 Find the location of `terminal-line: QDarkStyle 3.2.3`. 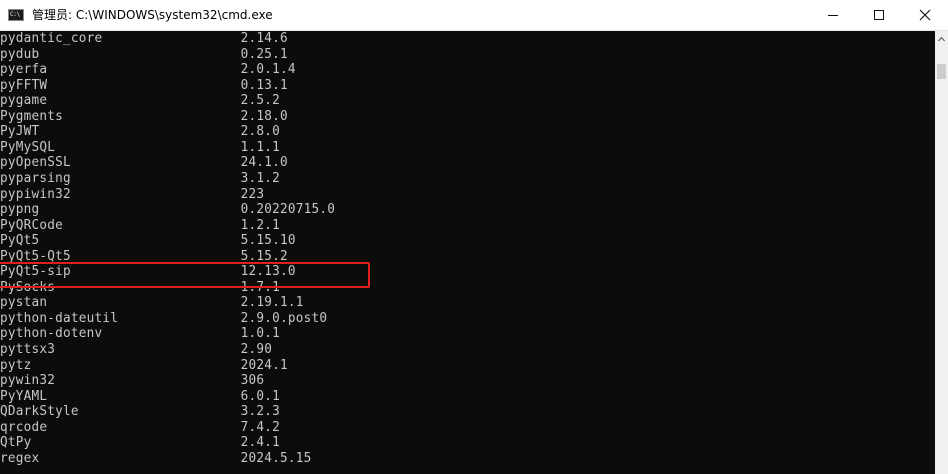

terminal-line: QDarkStyle 3.2.3 is located at coordinates (439, 412).